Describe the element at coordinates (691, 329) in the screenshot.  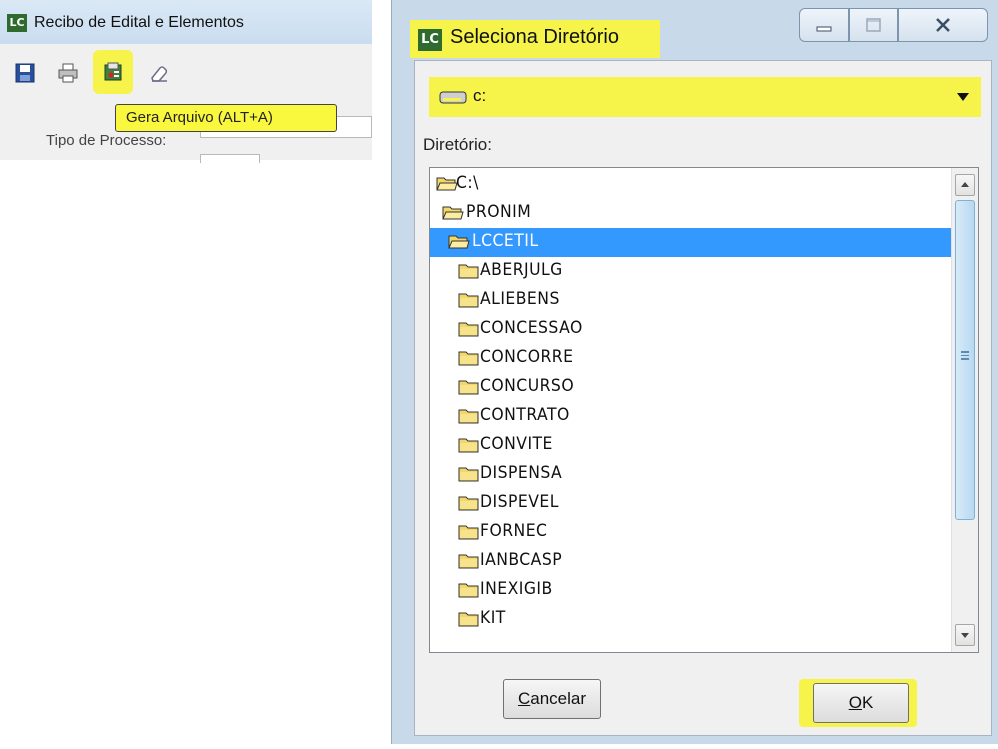
I see `directory-item: CONCESSAO` at that location.